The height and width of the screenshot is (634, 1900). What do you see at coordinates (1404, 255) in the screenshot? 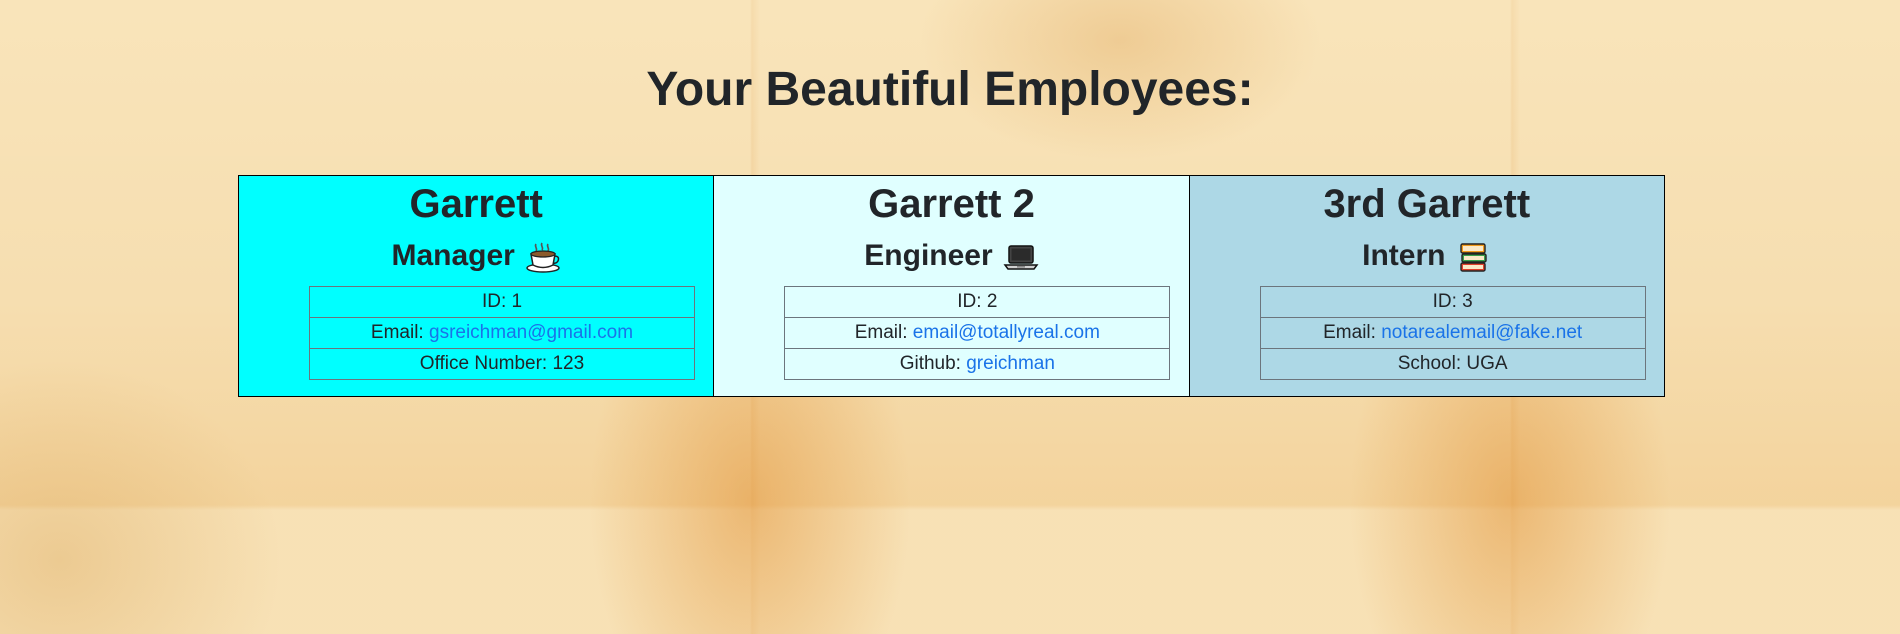
I see `employee-role-label: Intern` at bounding box center [1404, 255].